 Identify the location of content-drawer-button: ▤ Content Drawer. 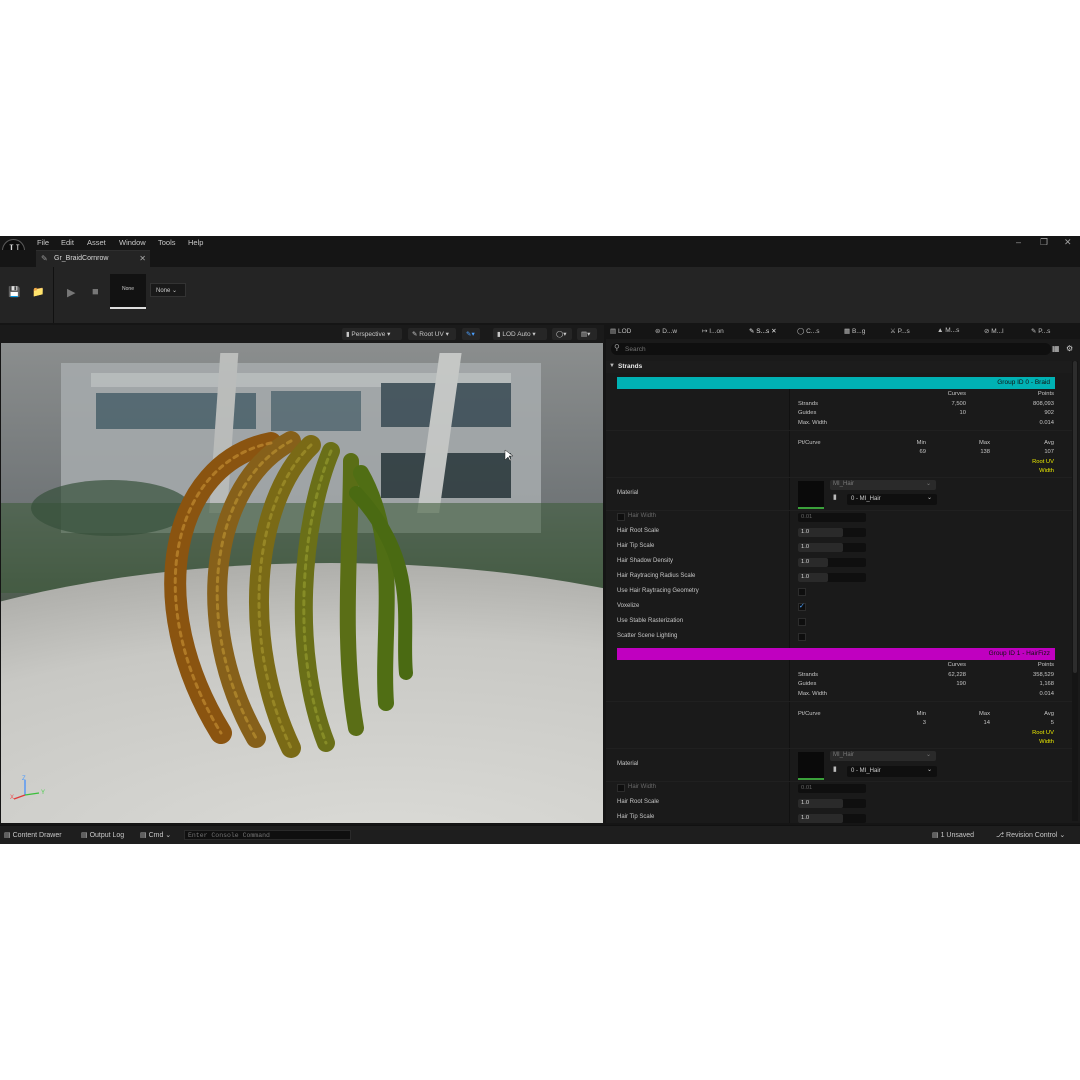
(33, 835).